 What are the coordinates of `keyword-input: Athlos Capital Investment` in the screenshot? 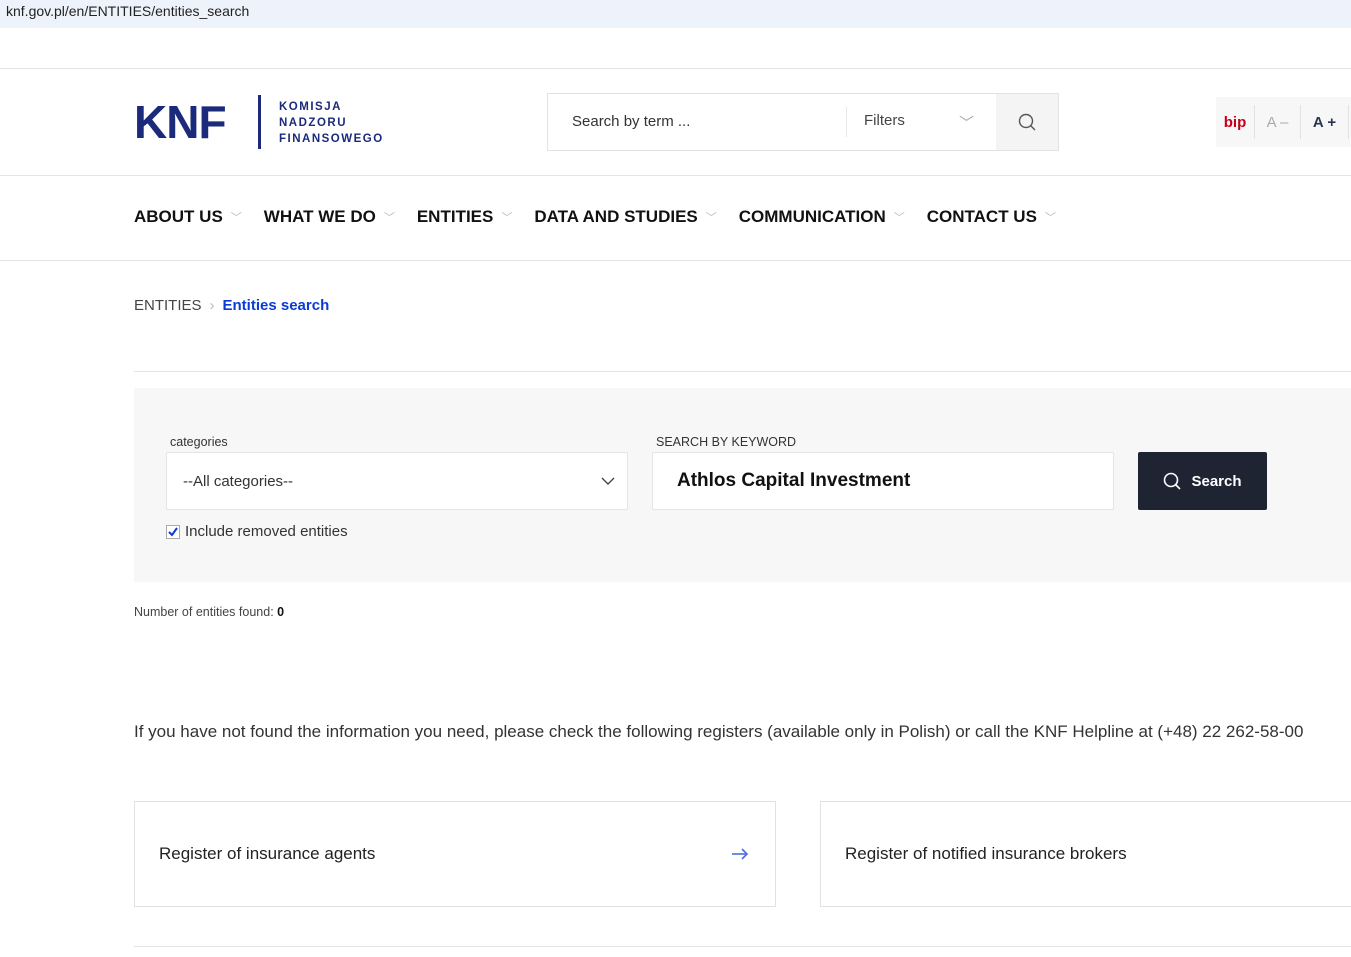 It's located at (883, 481).